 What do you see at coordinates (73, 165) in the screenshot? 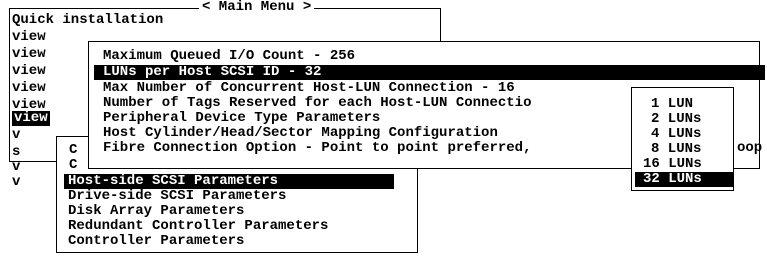
I see `config-submenu-c-2: C` at bounding box center [73, 165].